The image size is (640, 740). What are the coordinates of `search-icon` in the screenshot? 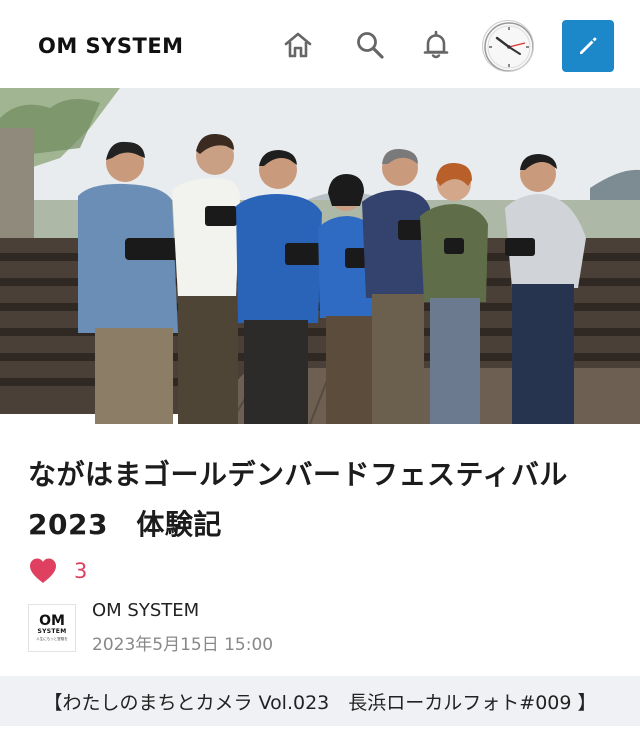 It's located at (370, 45).